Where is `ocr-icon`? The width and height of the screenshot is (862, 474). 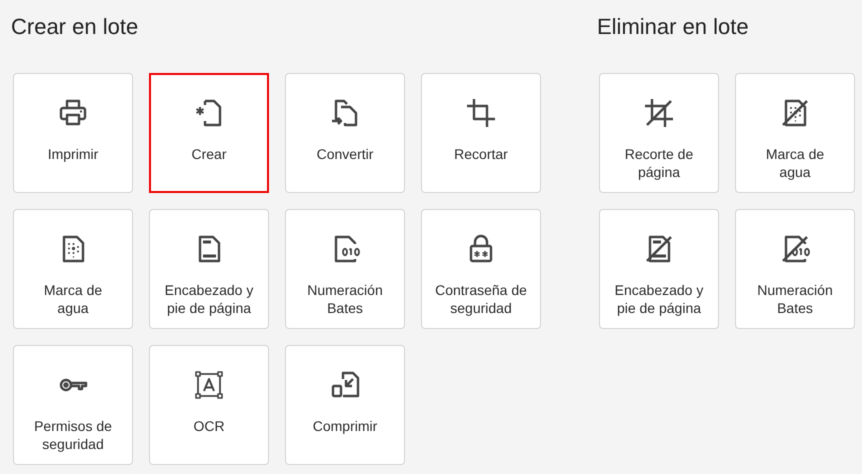
ocr-icon is located at coordinates (209, 385).